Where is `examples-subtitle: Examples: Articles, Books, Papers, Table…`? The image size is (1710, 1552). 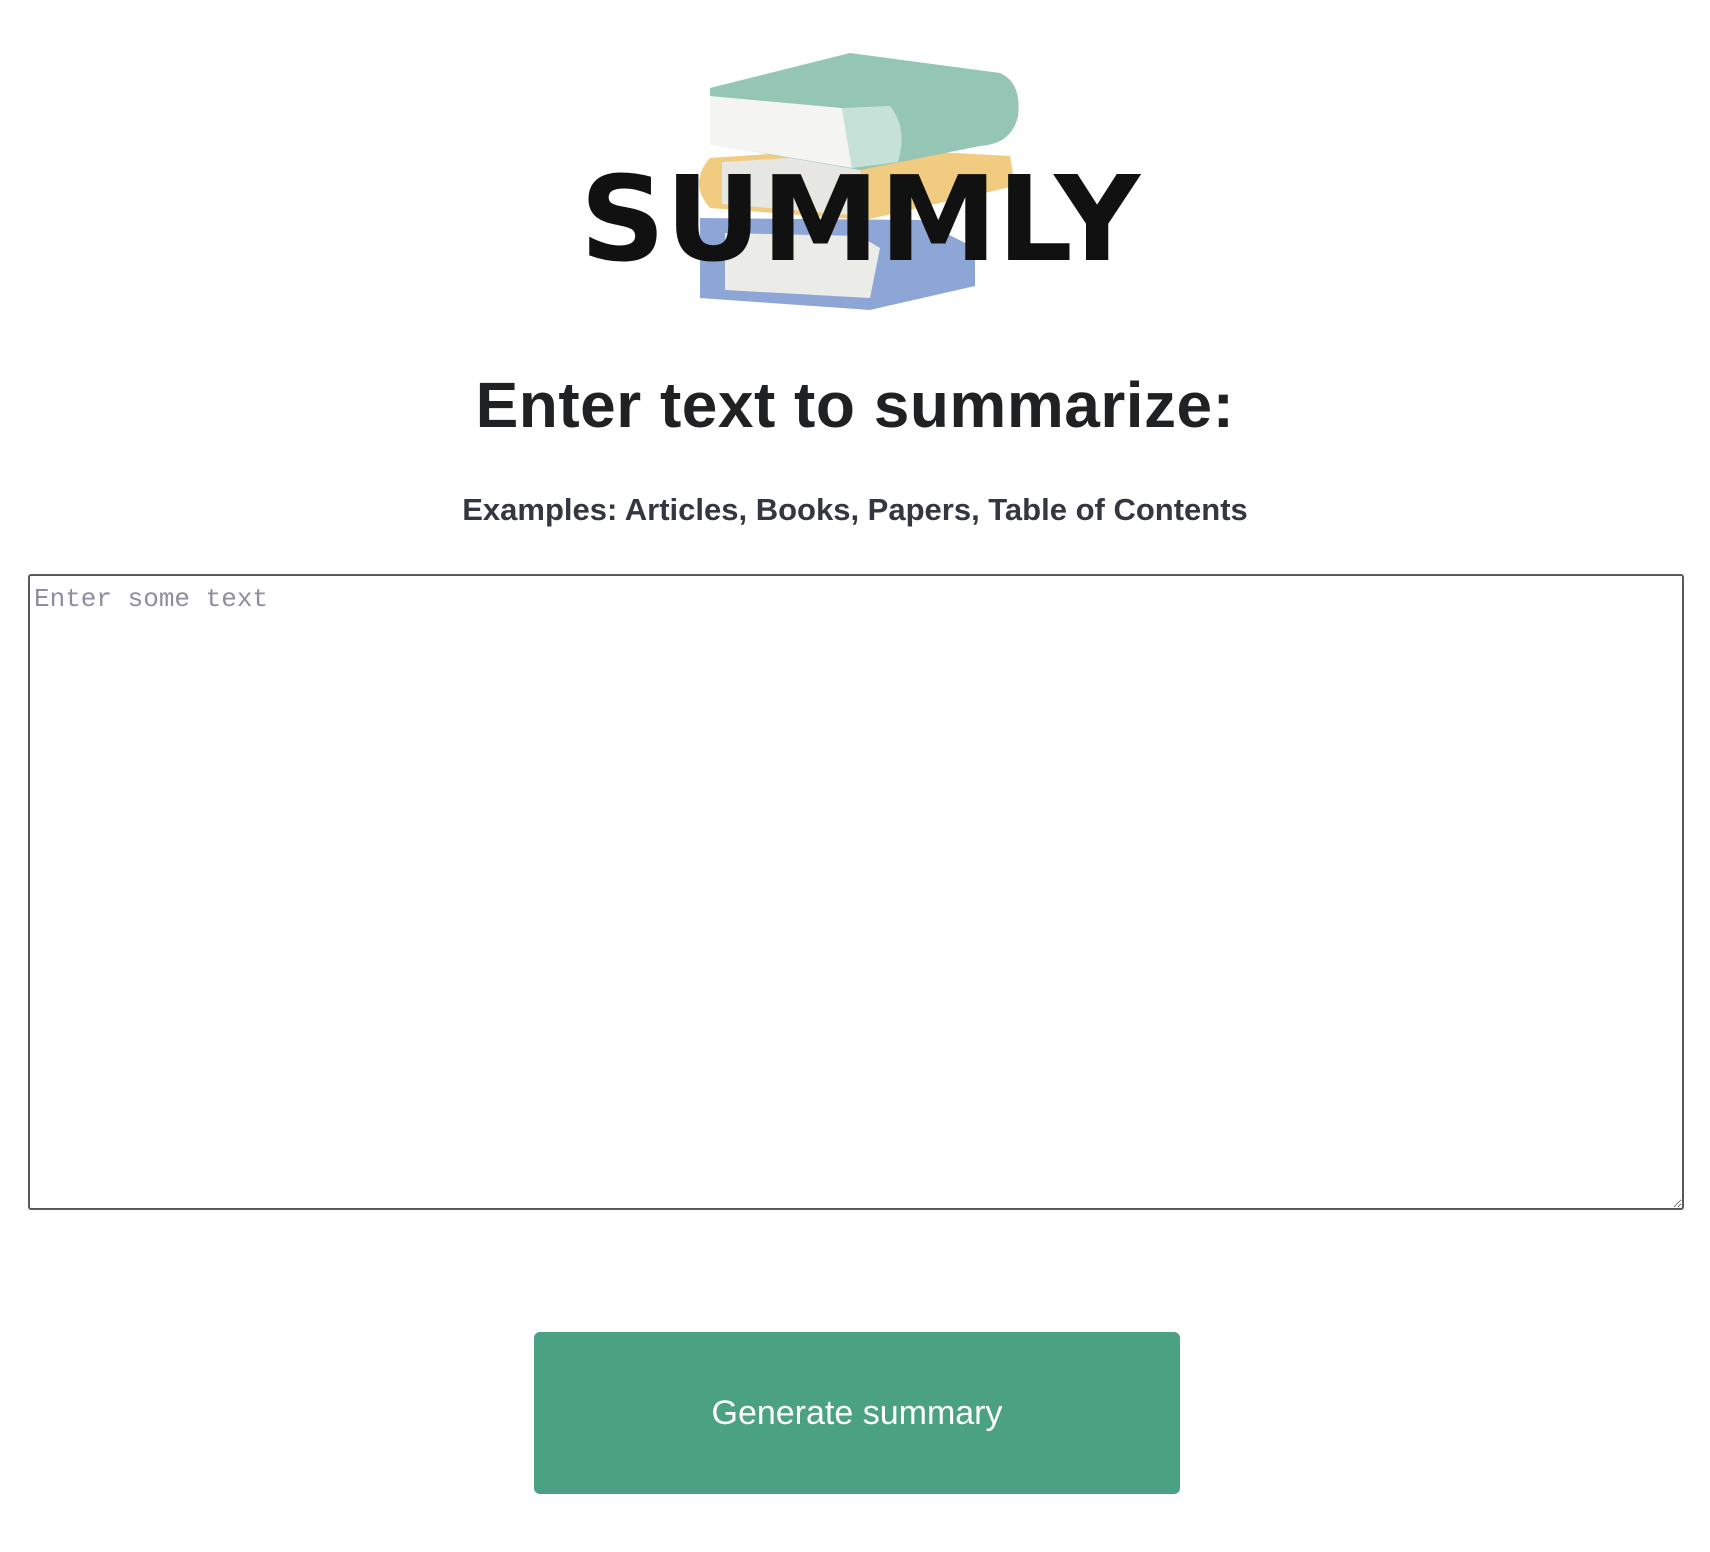
examples-subtitle: Examples: Articles, Books, Papers, Table… is located at coordinates (855, 509).